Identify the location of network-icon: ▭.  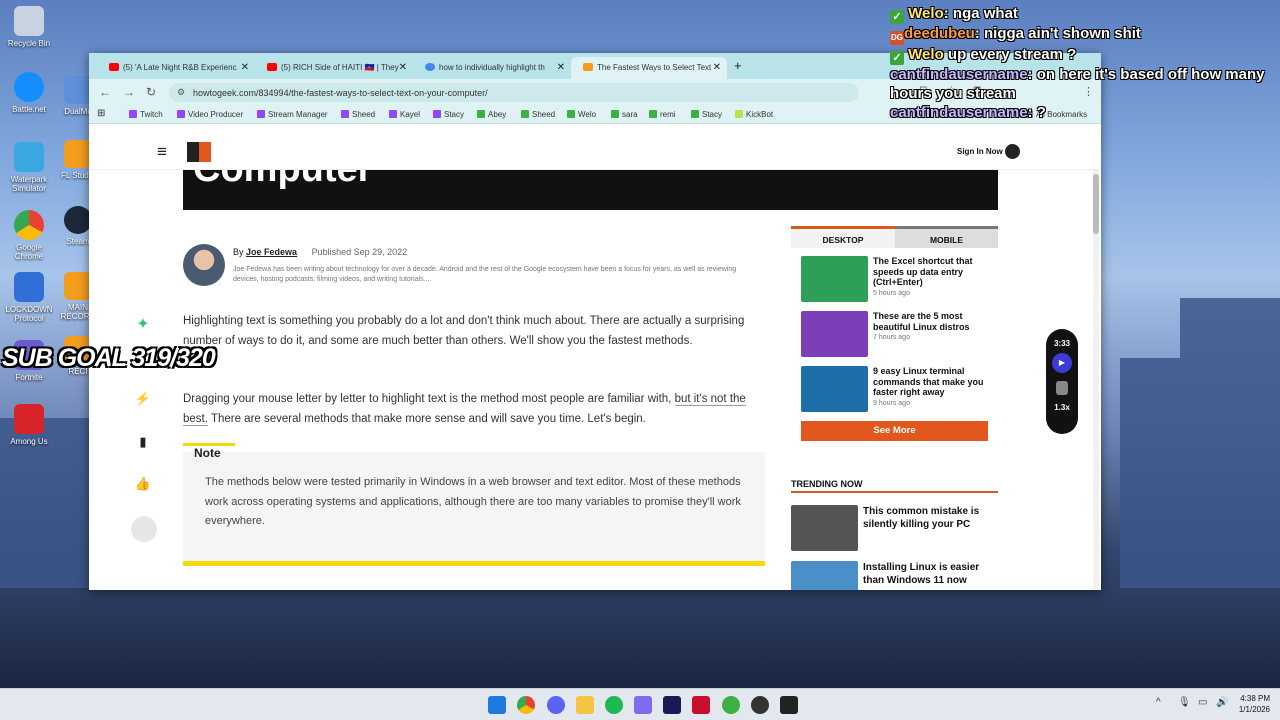
(1202, 702).